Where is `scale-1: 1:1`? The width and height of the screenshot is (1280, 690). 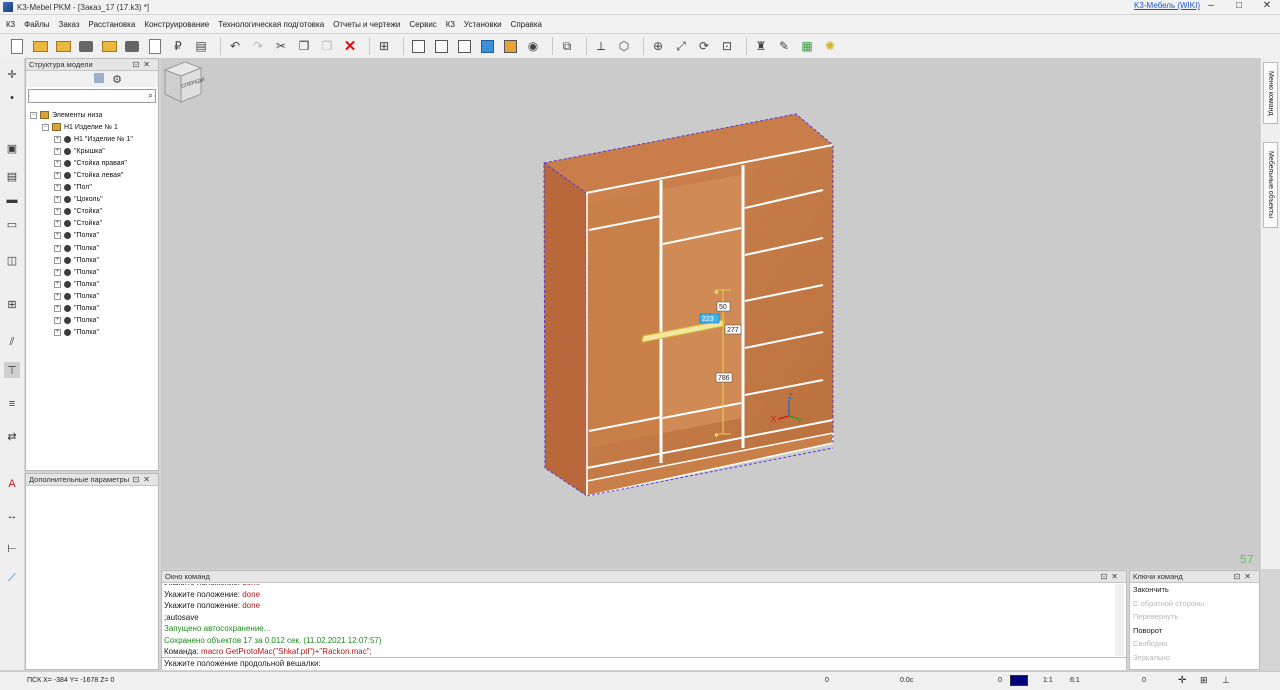
scale-1: 1:1 is located at coordinates (1048, 680).